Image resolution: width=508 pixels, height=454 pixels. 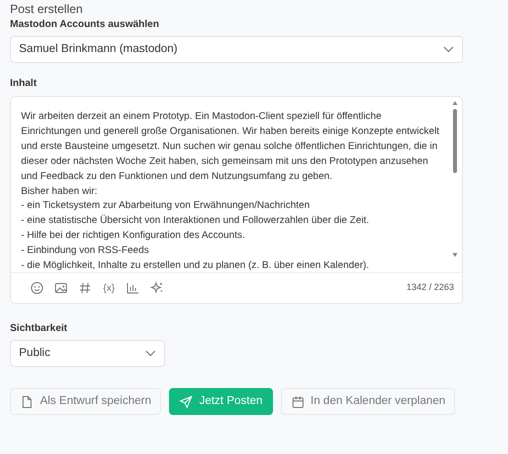 What do you see at coordinates (224, 161) in the screenshot?
I see `text-line: dieser oder nächsten Woche Zeit haben, sich gemeinsam mit uns den Prototypen anzusehen` at bounding box center [224, 161].